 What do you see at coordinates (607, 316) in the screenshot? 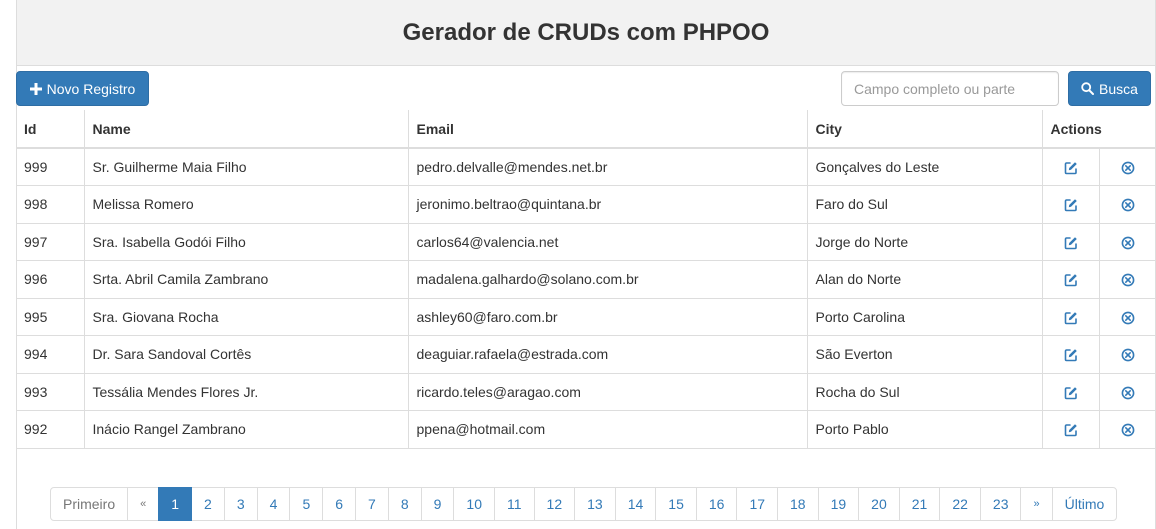
I see `cell-email: ashley60@faro.com.br` at bounding box center [607, 316].